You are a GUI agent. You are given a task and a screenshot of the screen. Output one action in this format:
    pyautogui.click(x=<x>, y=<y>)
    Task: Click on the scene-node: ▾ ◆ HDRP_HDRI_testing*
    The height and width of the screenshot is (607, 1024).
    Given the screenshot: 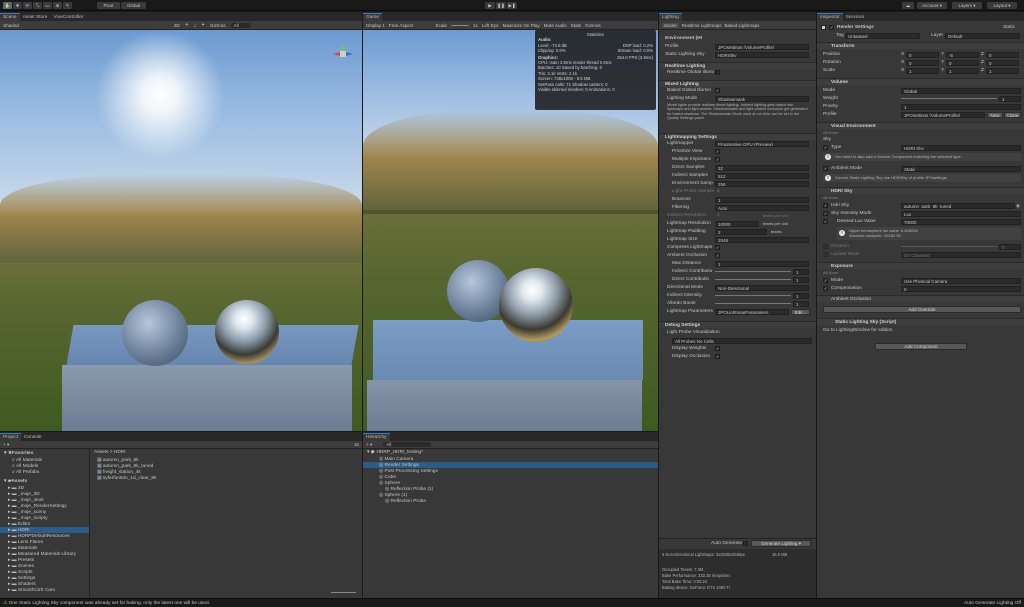 What is the action you would take?
    pyautogui.click(x=510, y=452)
    